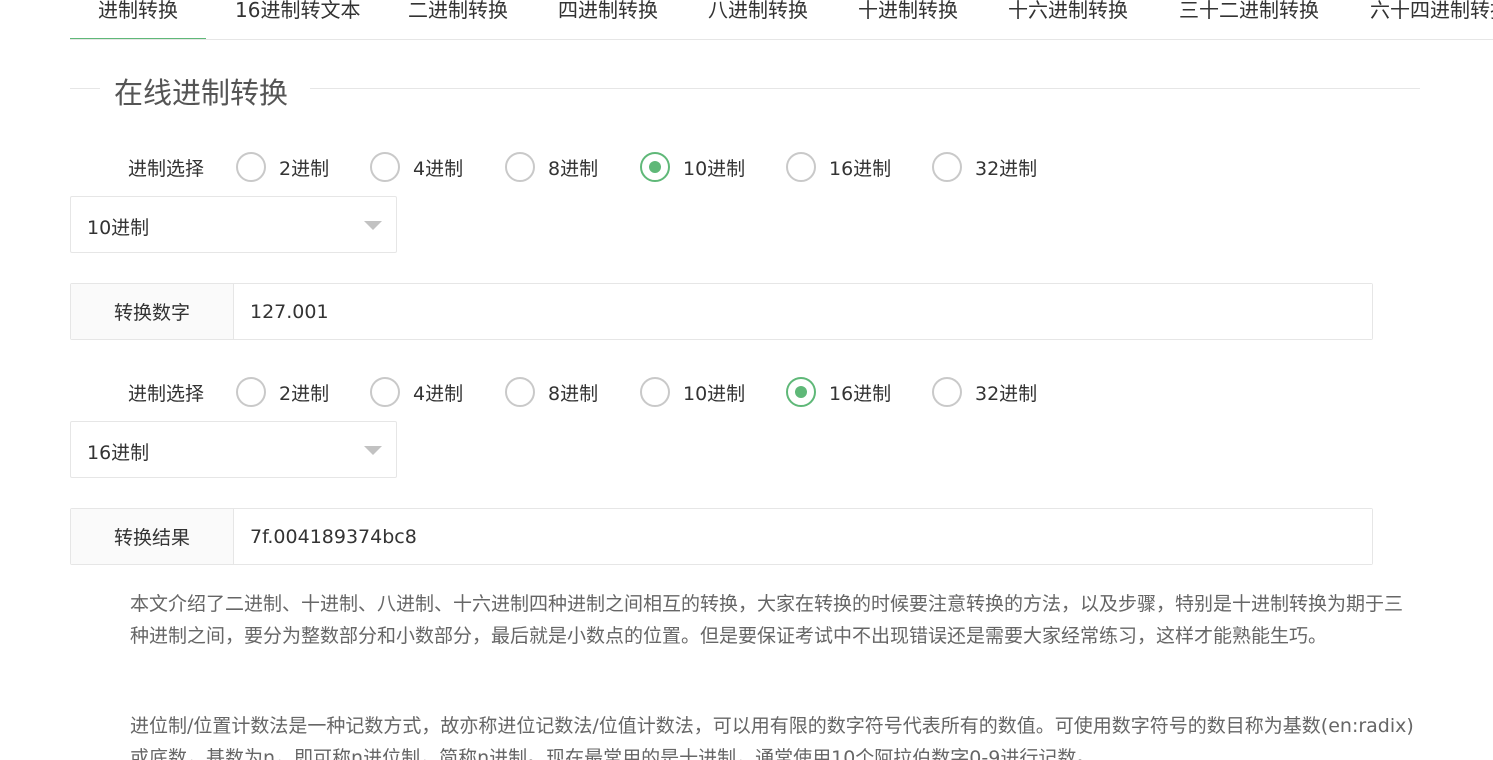  I want to click on to-radio-8: 8进制, so click(551, 392).